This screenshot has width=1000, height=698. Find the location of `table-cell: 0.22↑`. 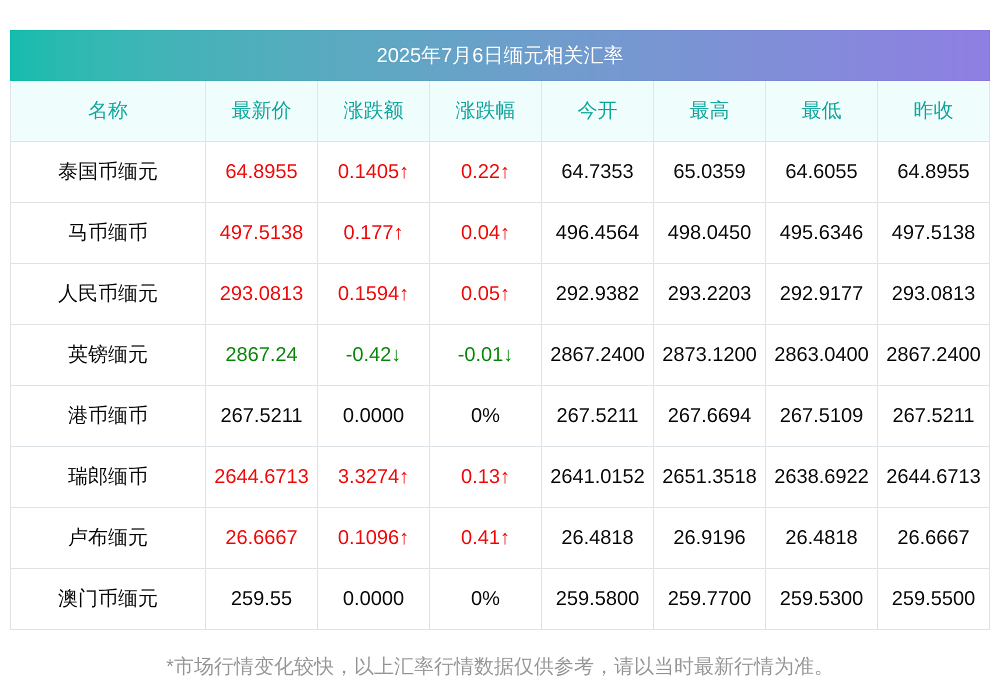

table-cell: 0.22↑ is located at coordinates (486, 172).